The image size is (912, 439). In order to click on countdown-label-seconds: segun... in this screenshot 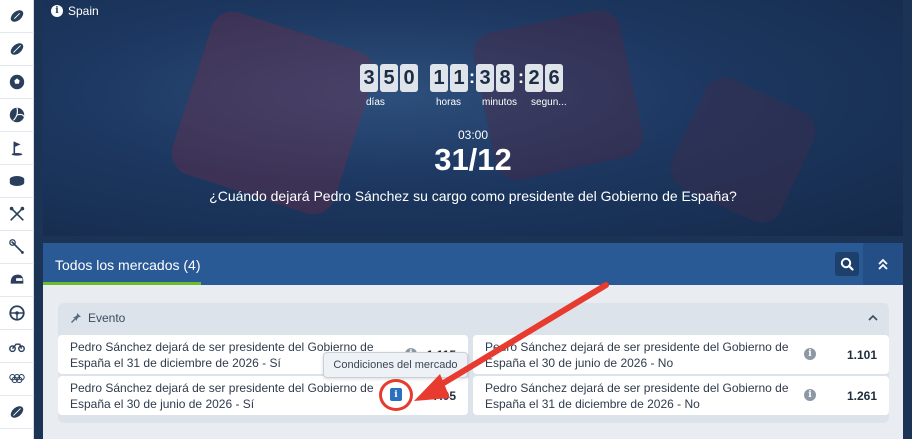, I will do `click(549, 102)`.